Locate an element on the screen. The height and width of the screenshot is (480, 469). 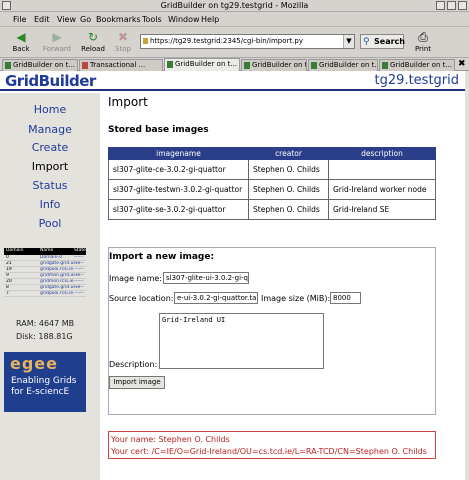
minimize-icon is located at coordinates (440, 5).